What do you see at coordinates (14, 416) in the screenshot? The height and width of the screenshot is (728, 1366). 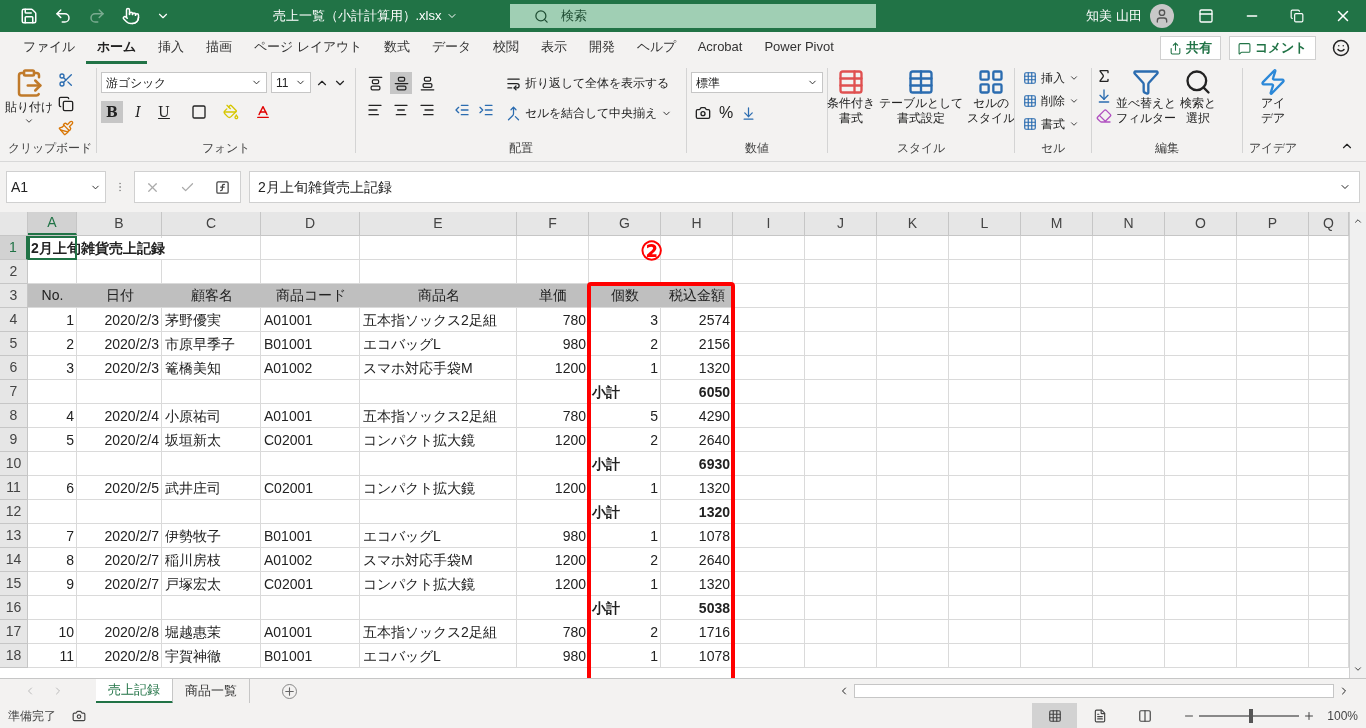 I see `row-header: 8` at bounding box center [14, 416].